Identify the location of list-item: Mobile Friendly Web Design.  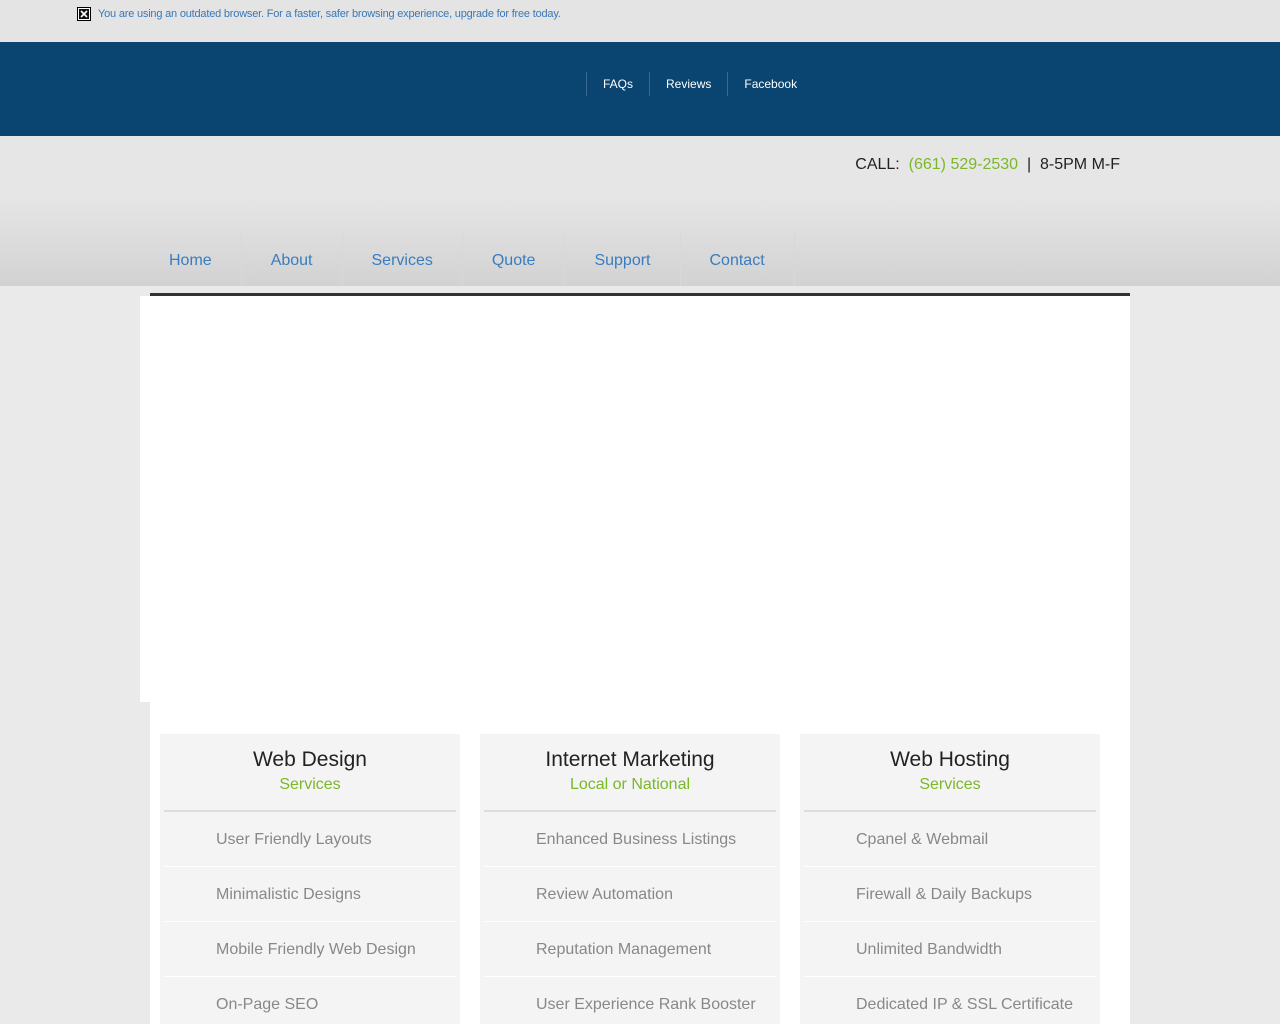
(310, 949).